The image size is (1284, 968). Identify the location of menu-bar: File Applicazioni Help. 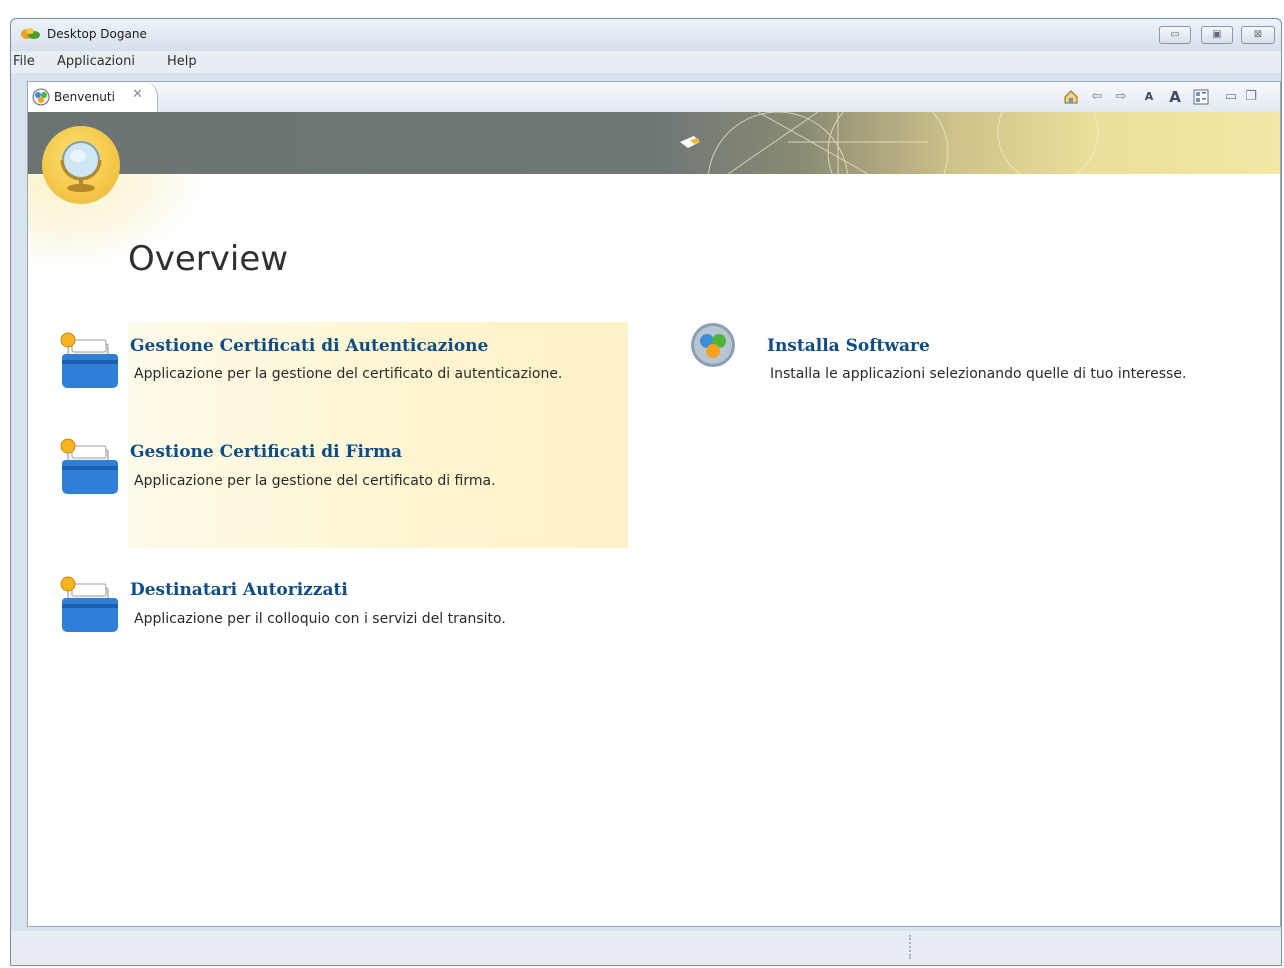
(646, 62).